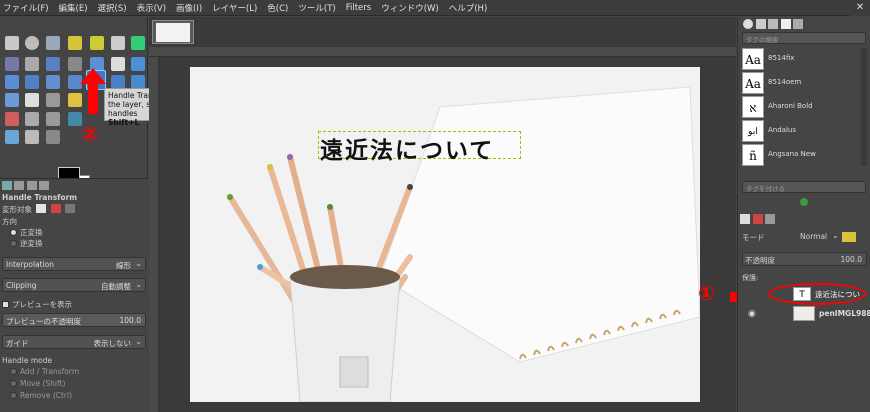  I want to click on vertical-ruler, so click(154, 234).